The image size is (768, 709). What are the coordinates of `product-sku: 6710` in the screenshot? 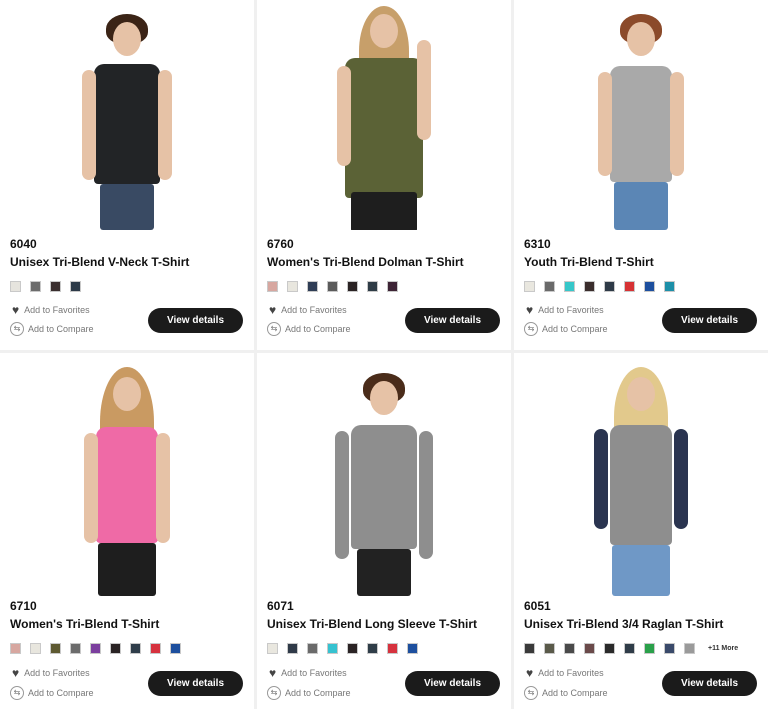 It's located at (23, 606).